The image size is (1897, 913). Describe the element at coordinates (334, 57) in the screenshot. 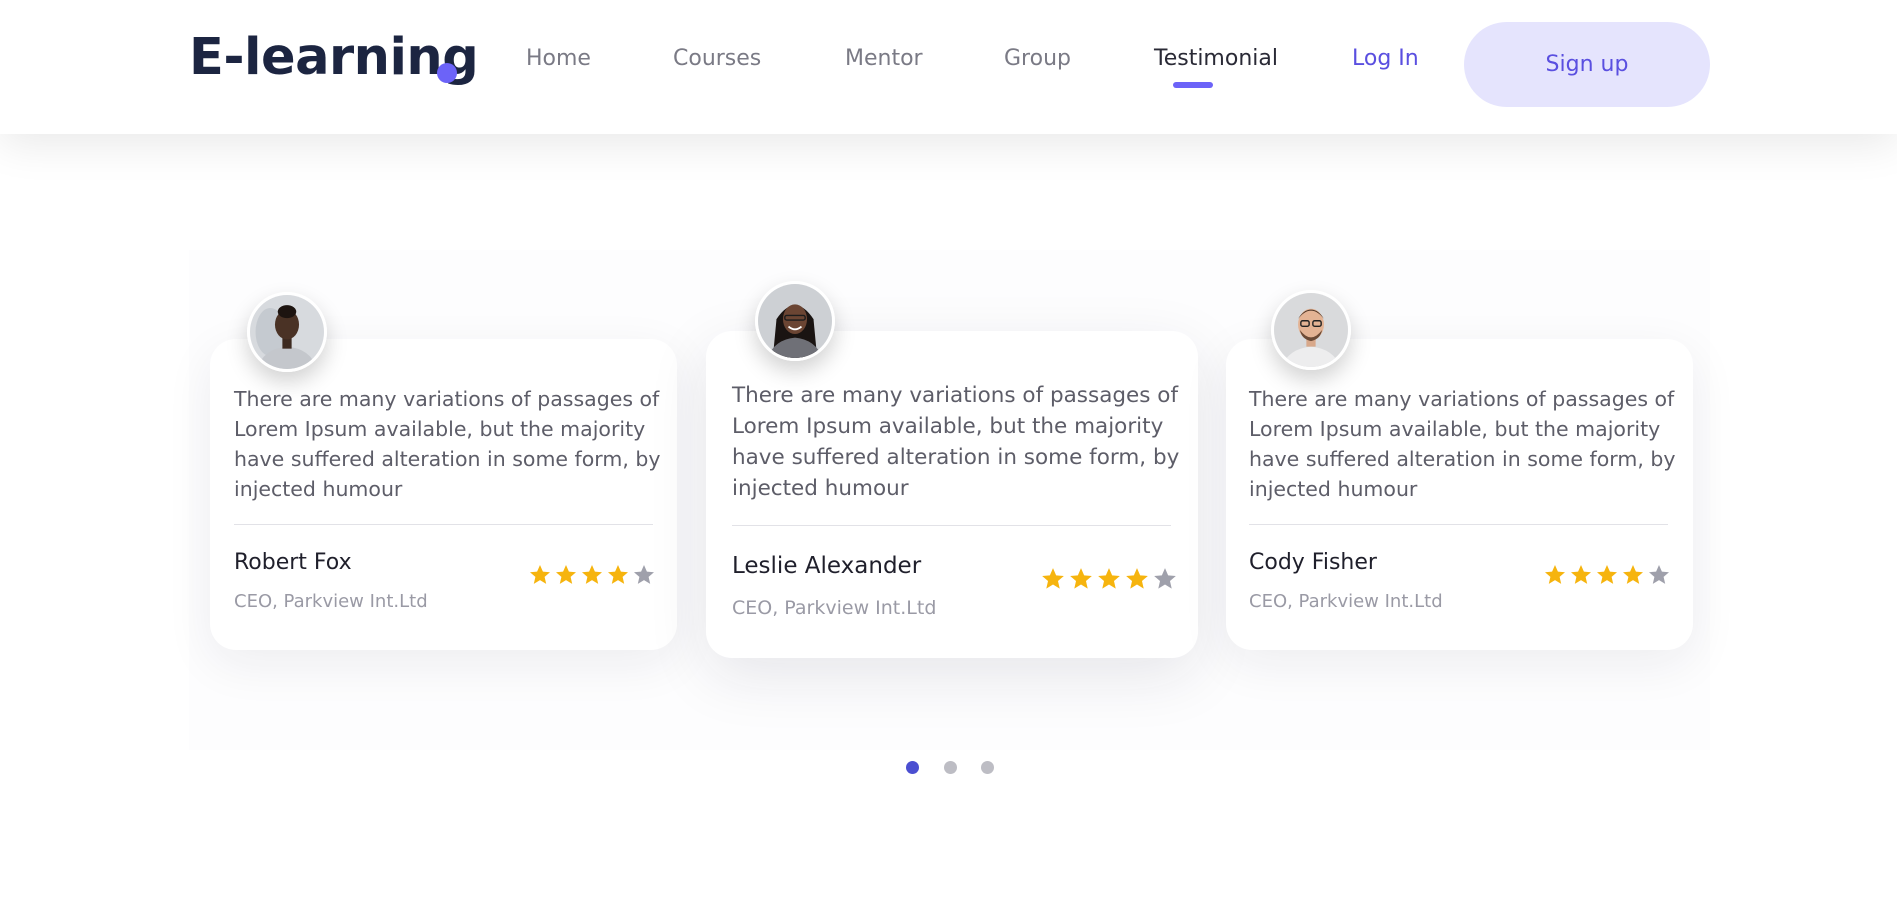

I see `logo: E-learning` at that location.